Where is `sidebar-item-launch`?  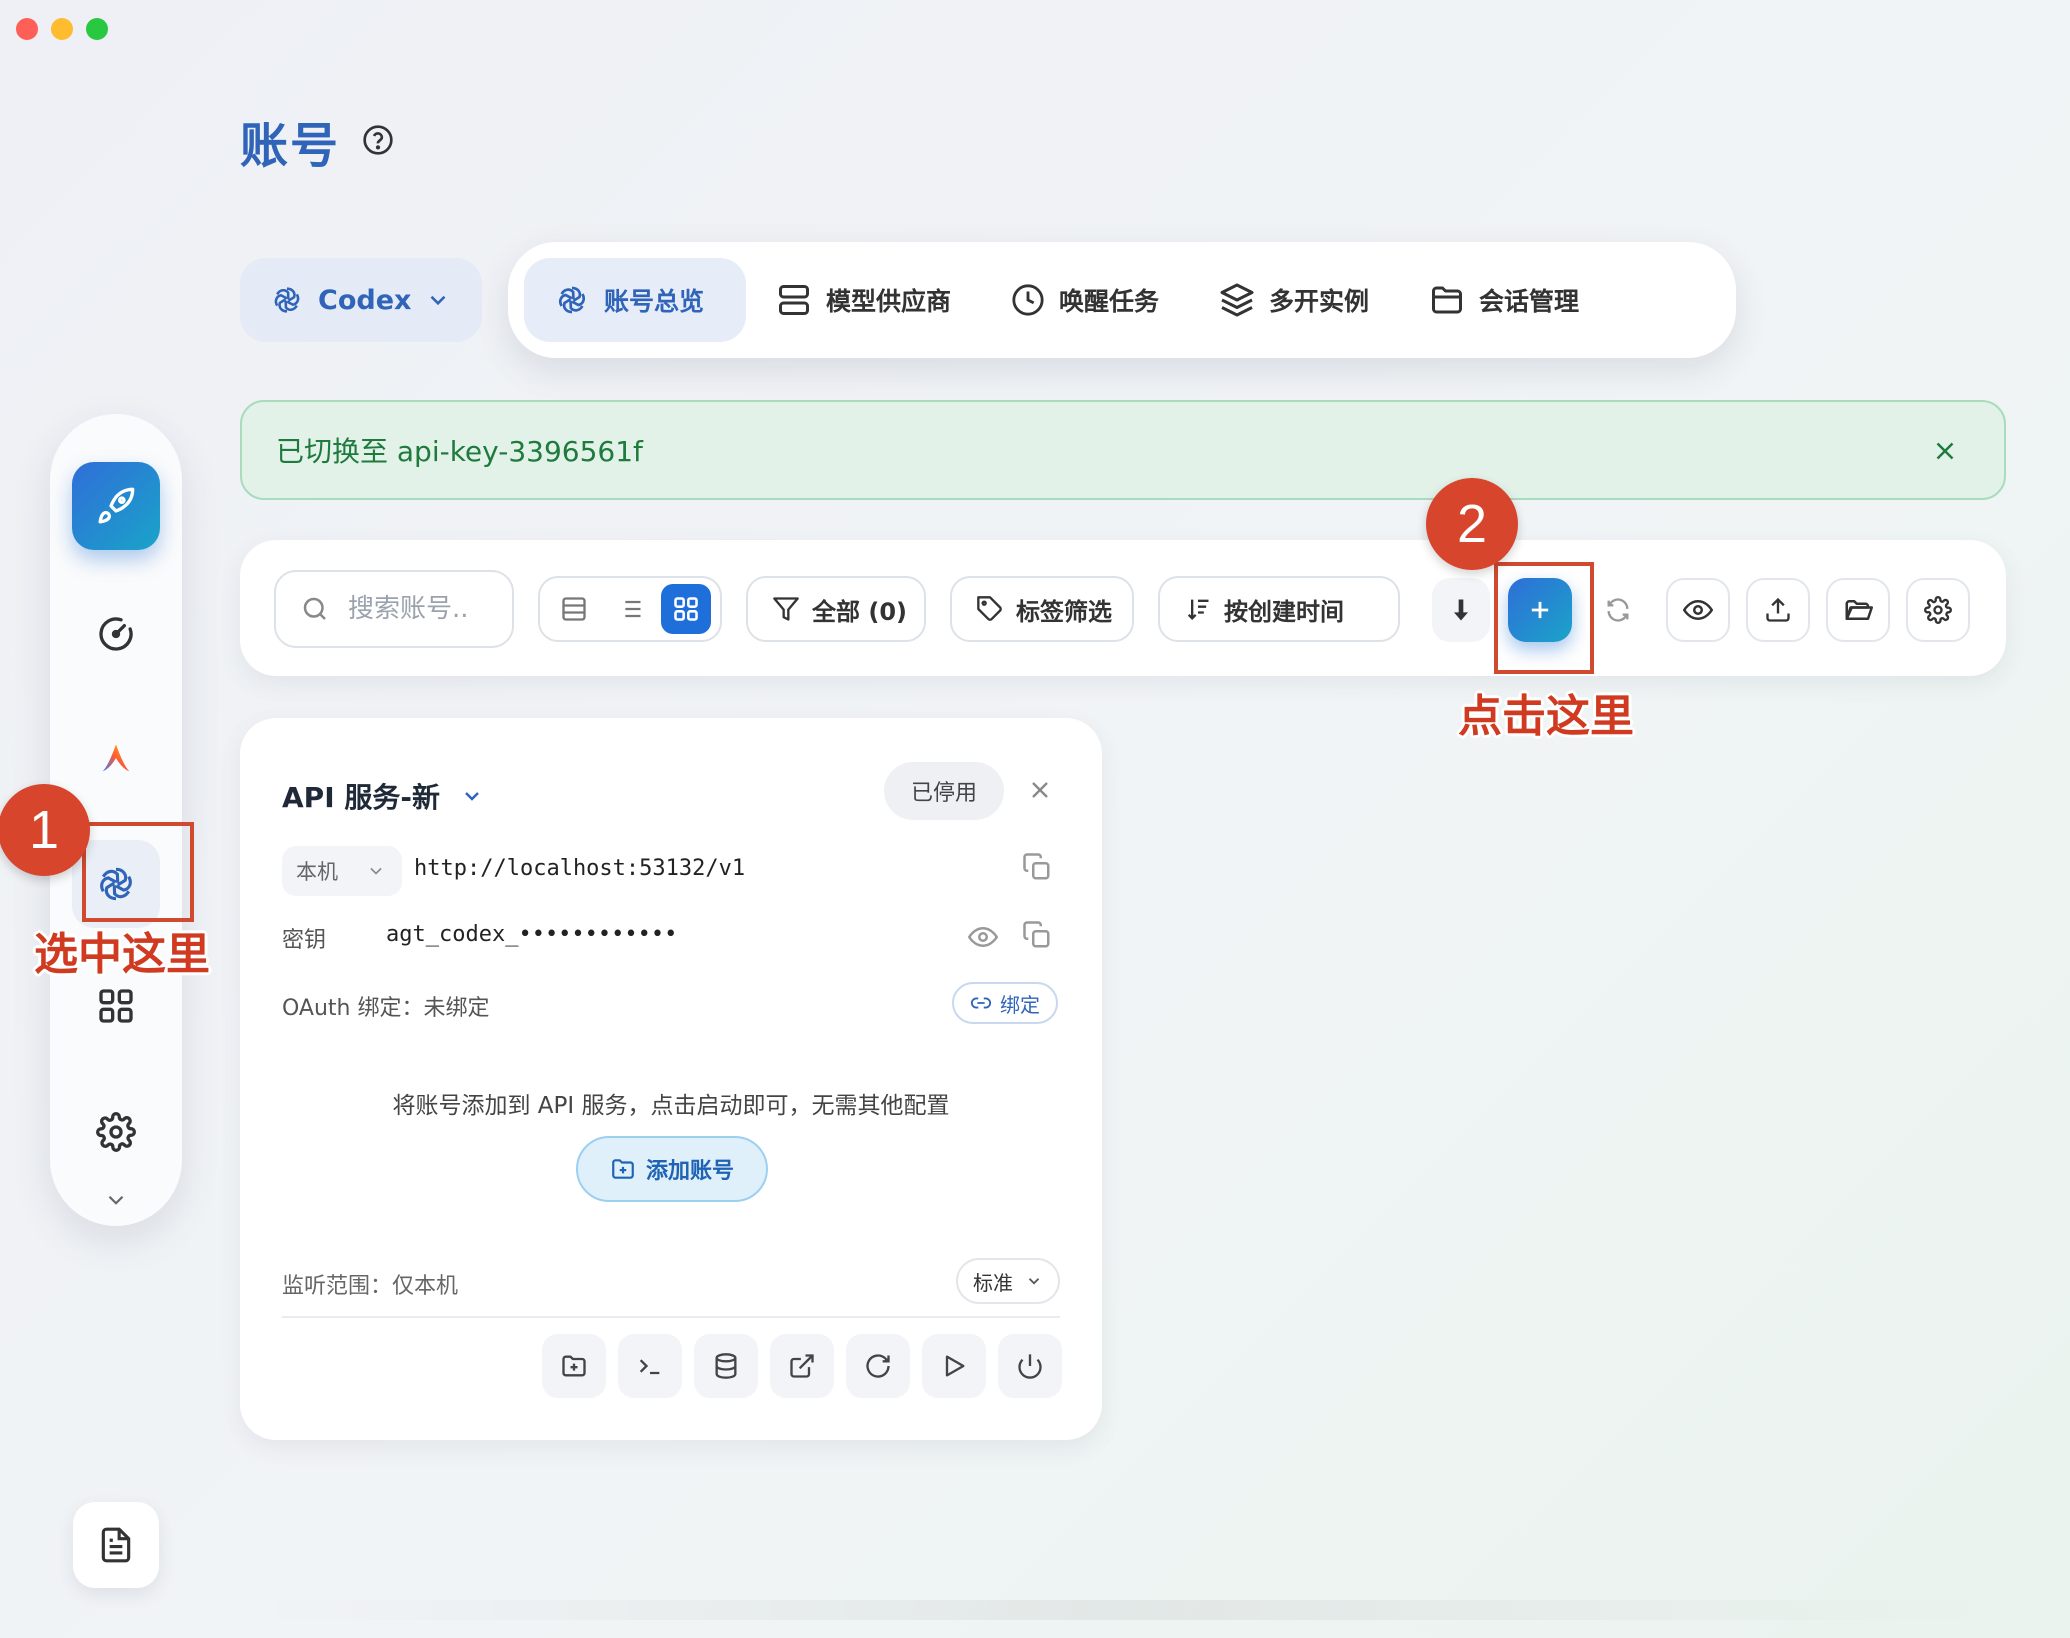 sidebar-item-launch is located at coordinates (116, 506).